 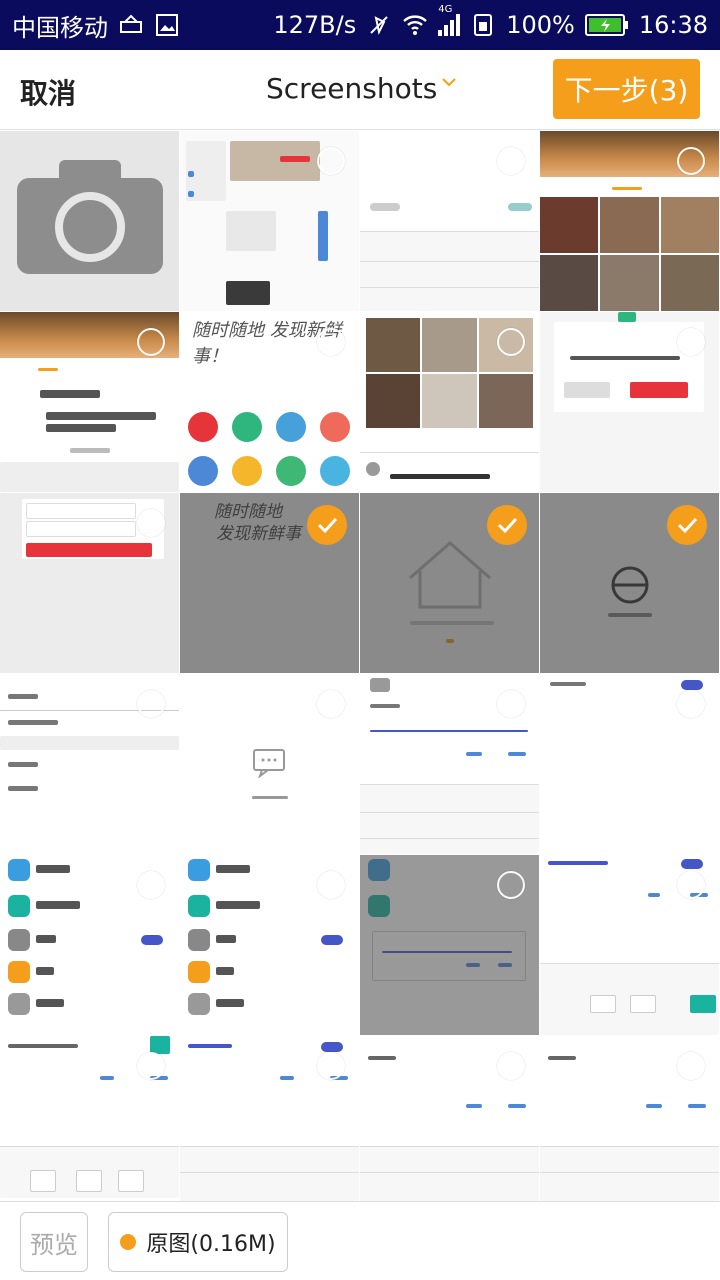 What do you see at coordinates (360, 1240) in the screenshot?
I see `bottom-bar: 预览 原图(0.16M)` at bounding box center [360, 1240].